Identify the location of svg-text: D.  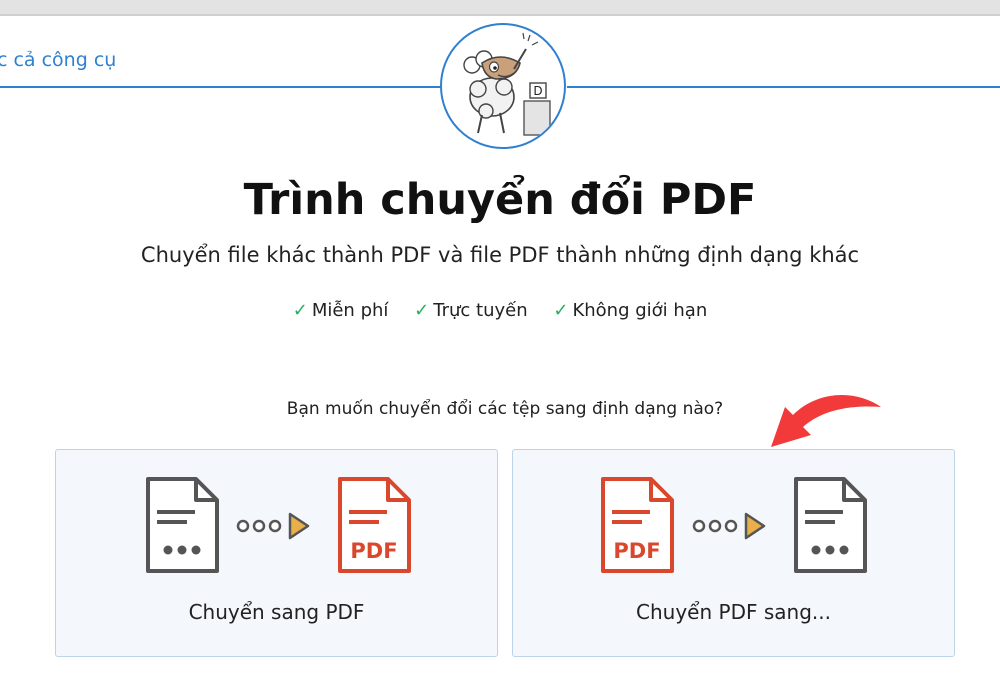
(537, 91).